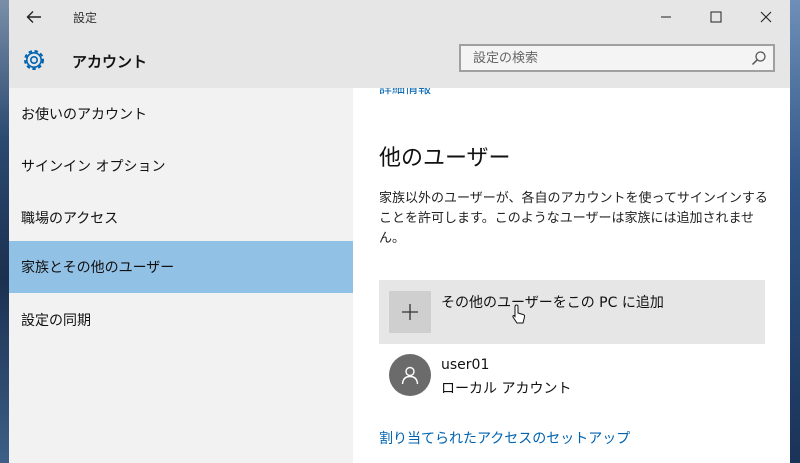 The height and width of the screenshot is (463, 800). I want to click on back-arrow-icon, so click(33, 17).